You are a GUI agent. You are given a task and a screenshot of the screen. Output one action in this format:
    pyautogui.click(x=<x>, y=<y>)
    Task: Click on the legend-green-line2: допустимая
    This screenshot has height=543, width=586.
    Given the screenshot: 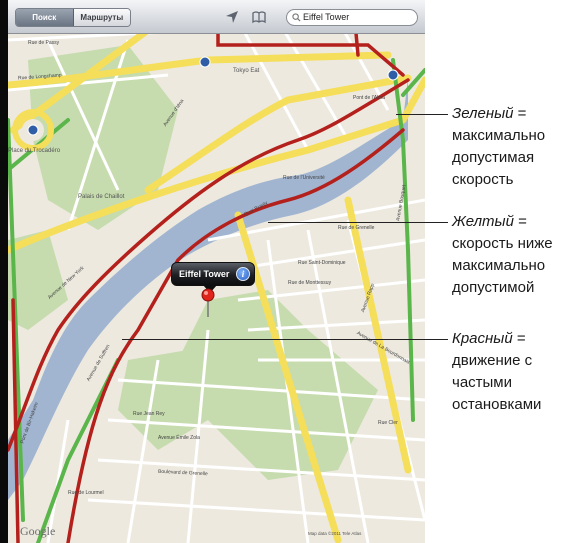 What is the action you would take?
    pyautogui.click(x=493, y=157)
    